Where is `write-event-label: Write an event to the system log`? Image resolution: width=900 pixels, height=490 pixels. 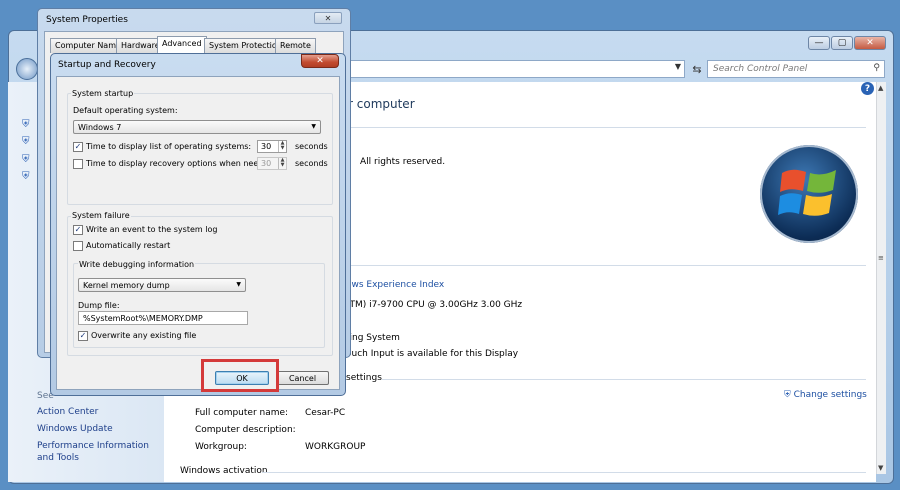 write-event-label: Write an event to the system log is located at coordinates (152, 229).